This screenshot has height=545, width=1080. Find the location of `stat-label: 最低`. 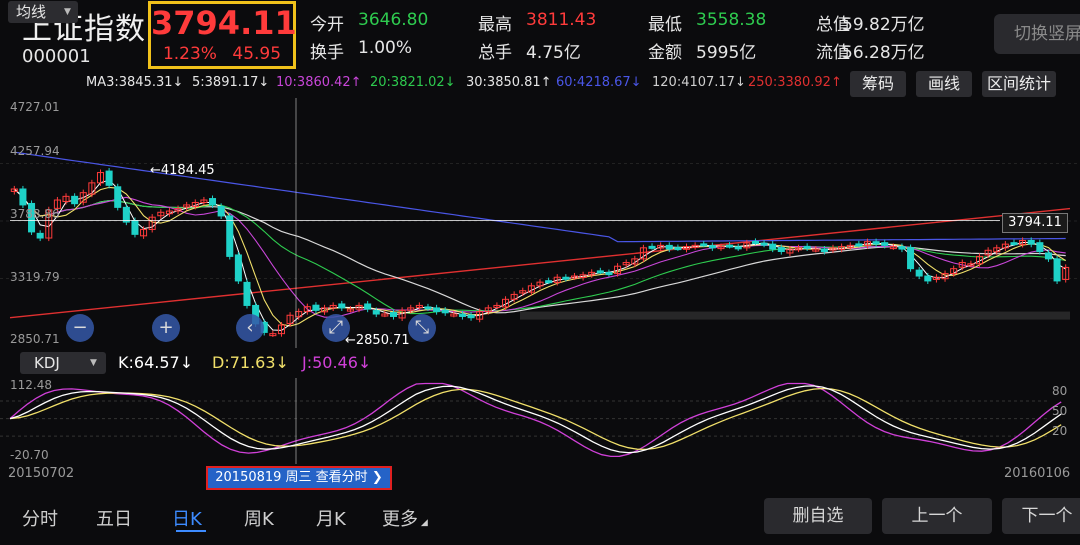

stat-label: 最低 is located at coordinates (665, 25).